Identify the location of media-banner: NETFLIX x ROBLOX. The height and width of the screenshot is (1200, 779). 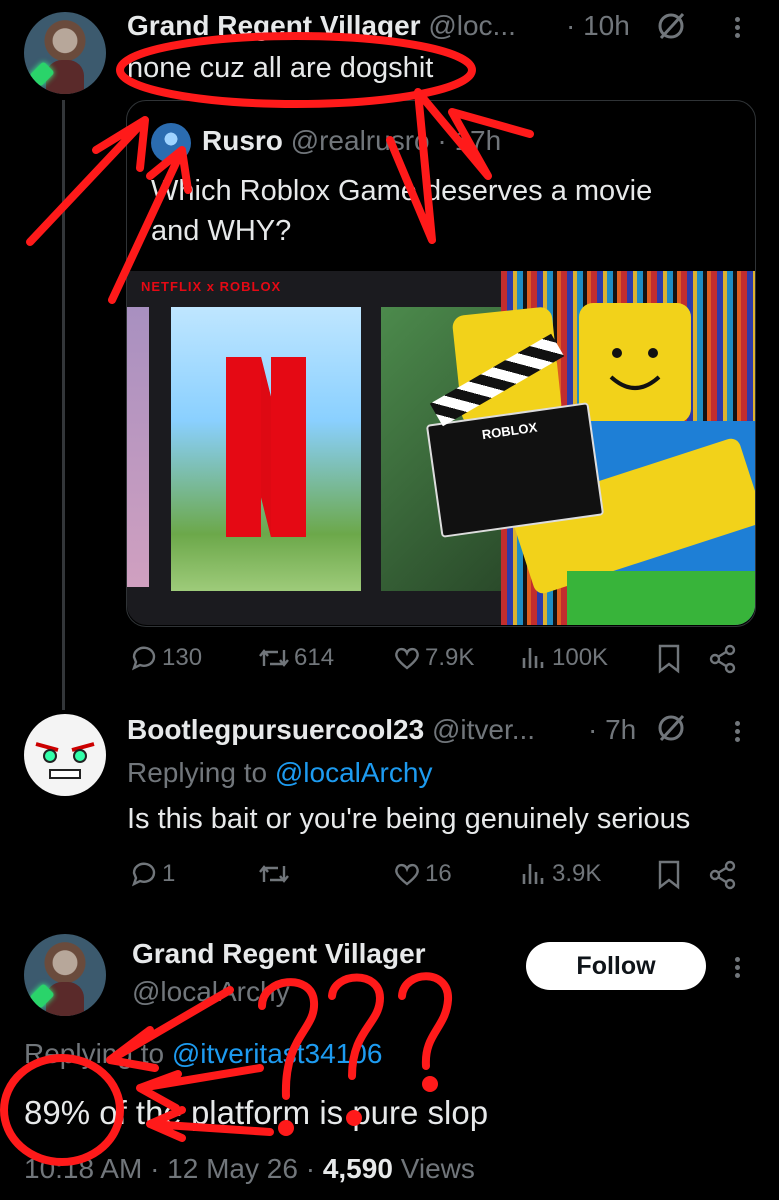
(211, 286).